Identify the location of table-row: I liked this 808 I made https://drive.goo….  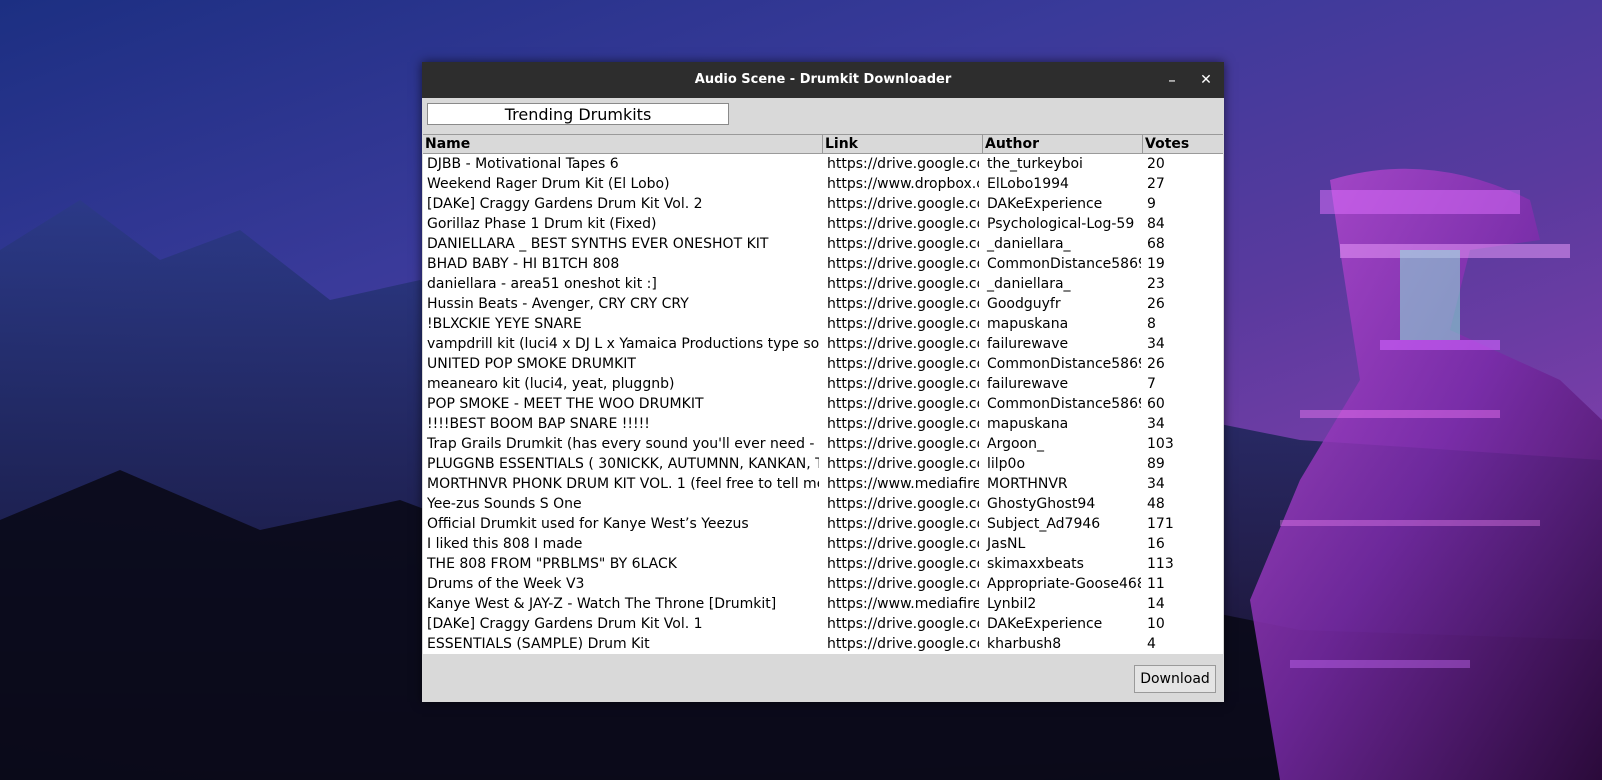
(823, 544).